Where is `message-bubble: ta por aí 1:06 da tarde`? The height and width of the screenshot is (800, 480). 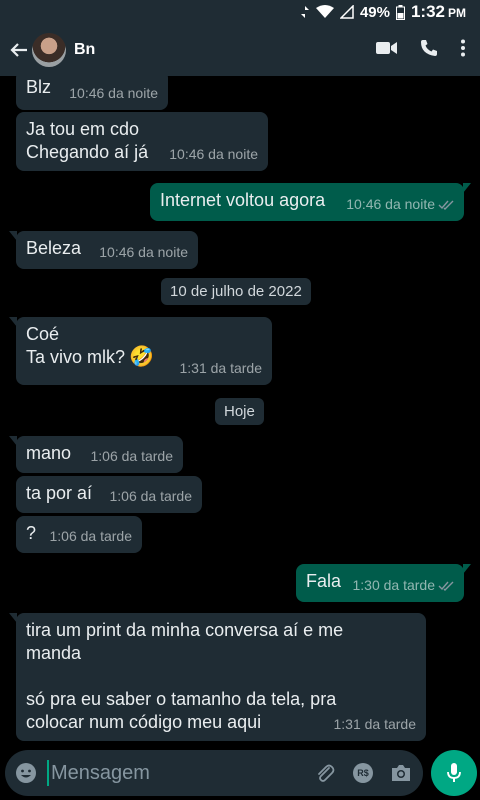 message-bubble: ta por aí 1:06 da tarde is located at coordinates (109, 494).